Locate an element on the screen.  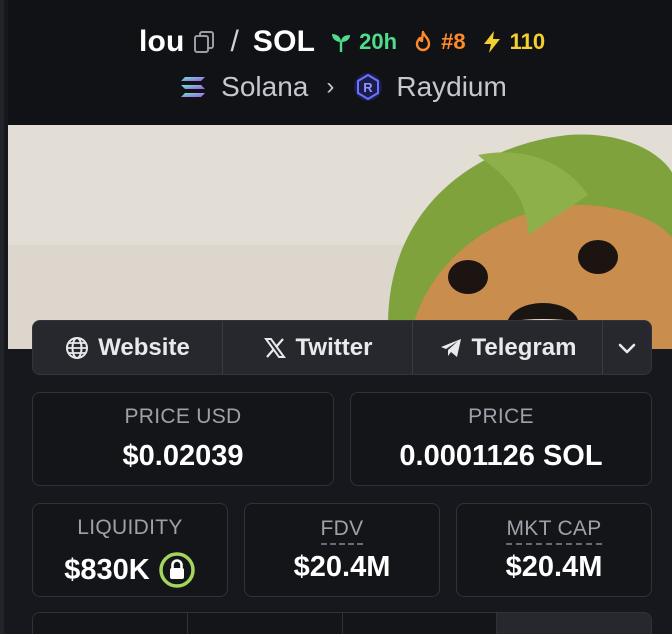
fdv-value: $20.4M is located at coordinates (342, 567).